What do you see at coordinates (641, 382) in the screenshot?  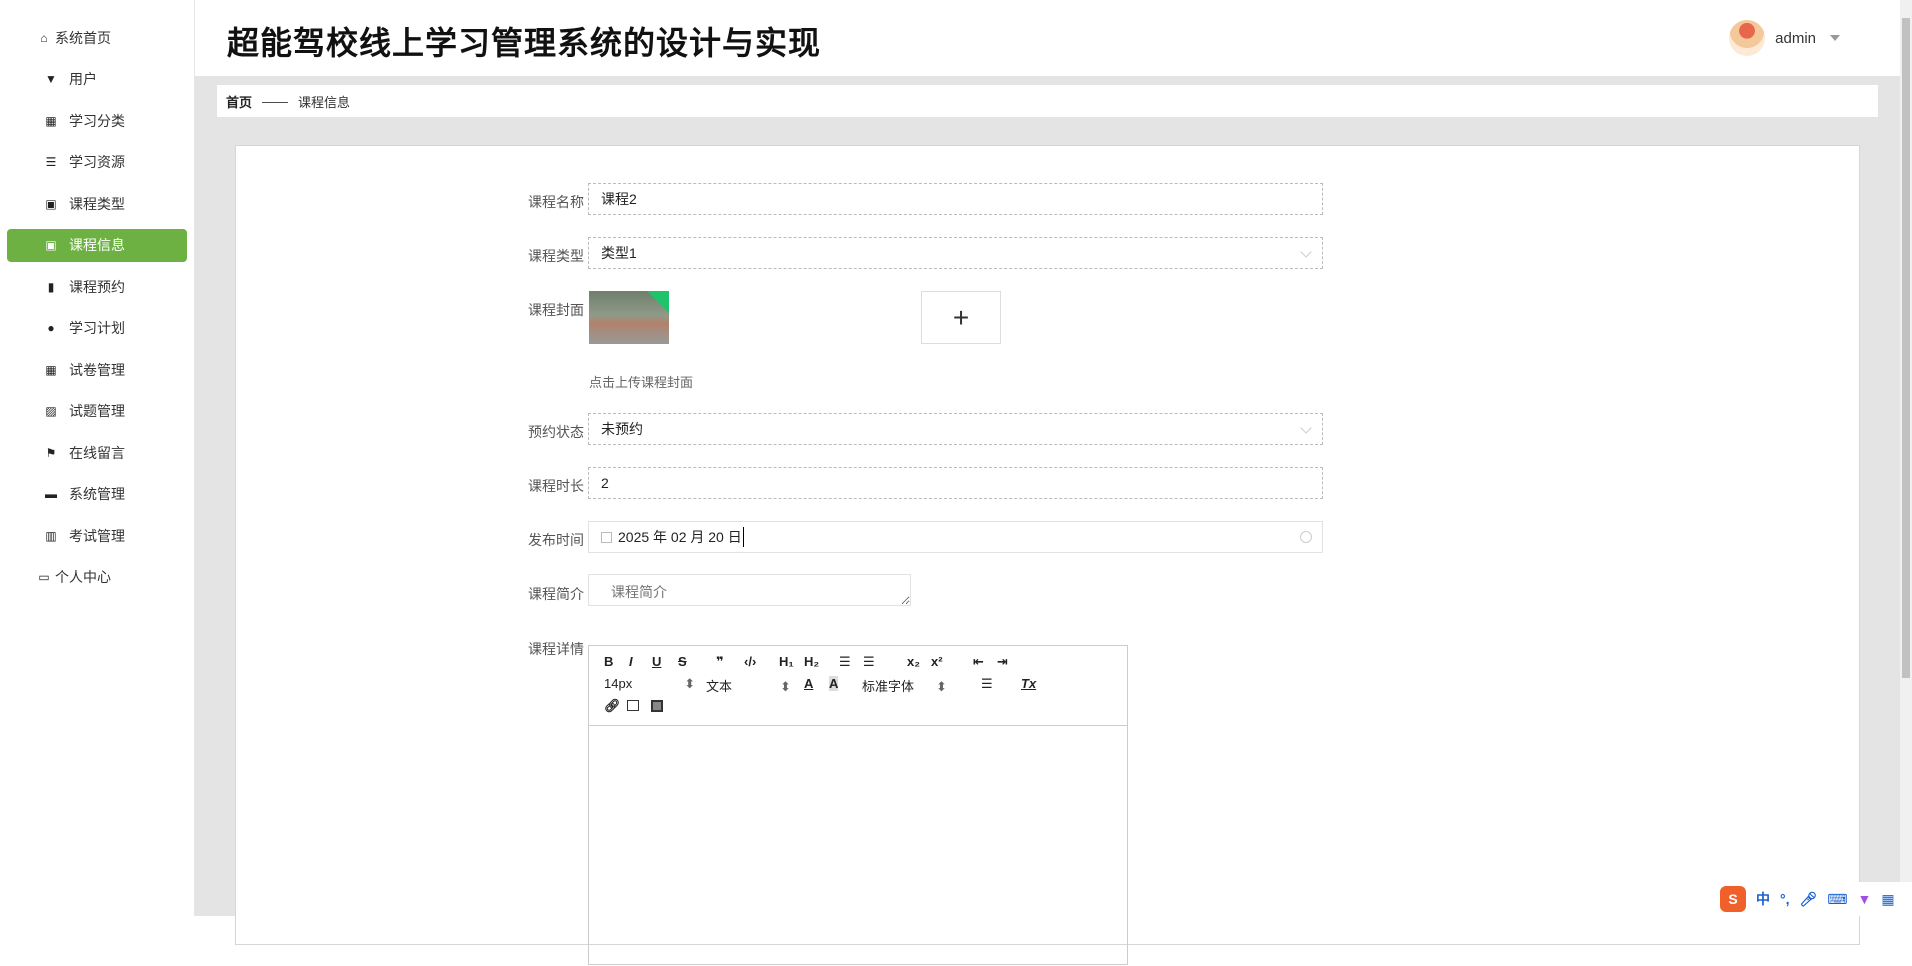 I see `cover-hint: 点击上传课程封面` at bounding box center [641, 382].